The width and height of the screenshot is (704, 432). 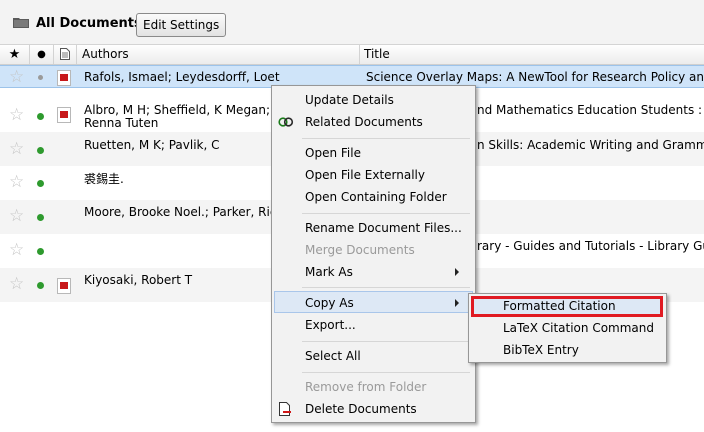 What do you see at coordinates (376, 197) in the screenshot?
I see `menu-item-open-containing-folder: Open Containing Folder` at bounding box center [376, 197].